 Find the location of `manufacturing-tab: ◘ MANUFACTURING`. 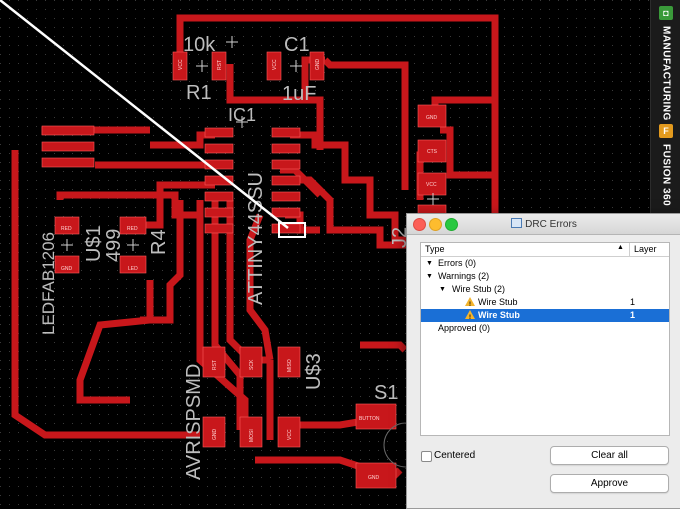

manufacturing-tab: ◘ MANUFACTURING is located at coordinates (665, 60).